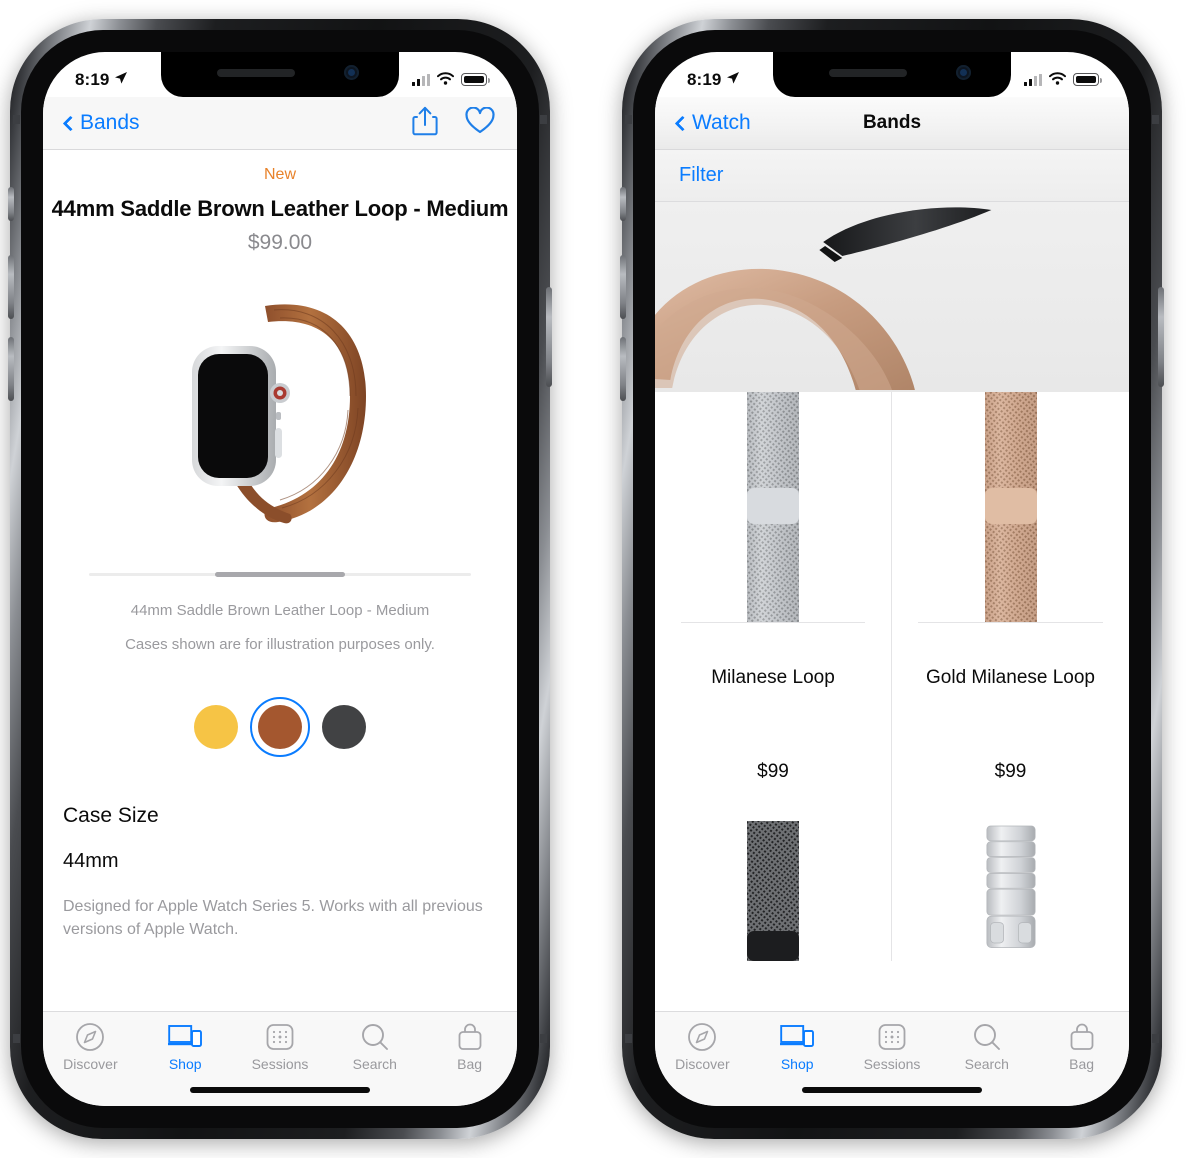 Image resolution: width=1200 pixels, height=1158 pixels. Describe the element at coordinates (480, 122) in the screenshot. I see `heart-icon` at that location.